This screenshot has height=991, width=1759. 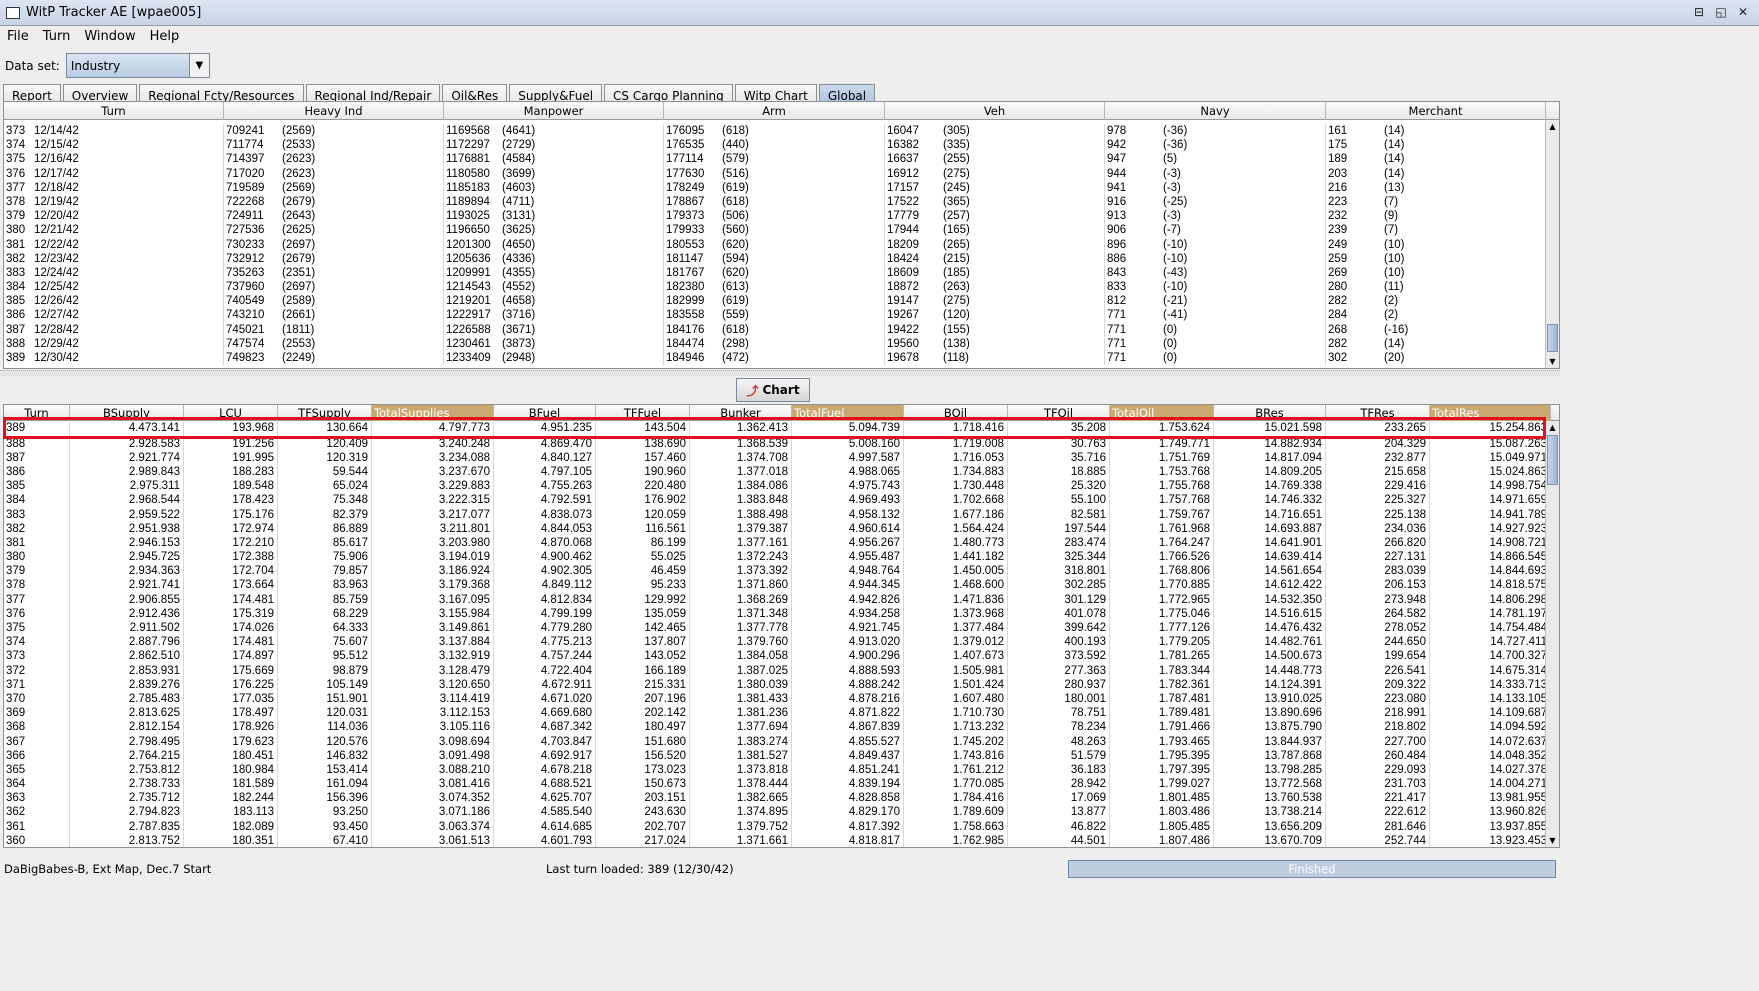 What do you see at coordinates (903, 329) in the screenshot?
I see `cell-value: 19422` at bounding box center [903, 329].